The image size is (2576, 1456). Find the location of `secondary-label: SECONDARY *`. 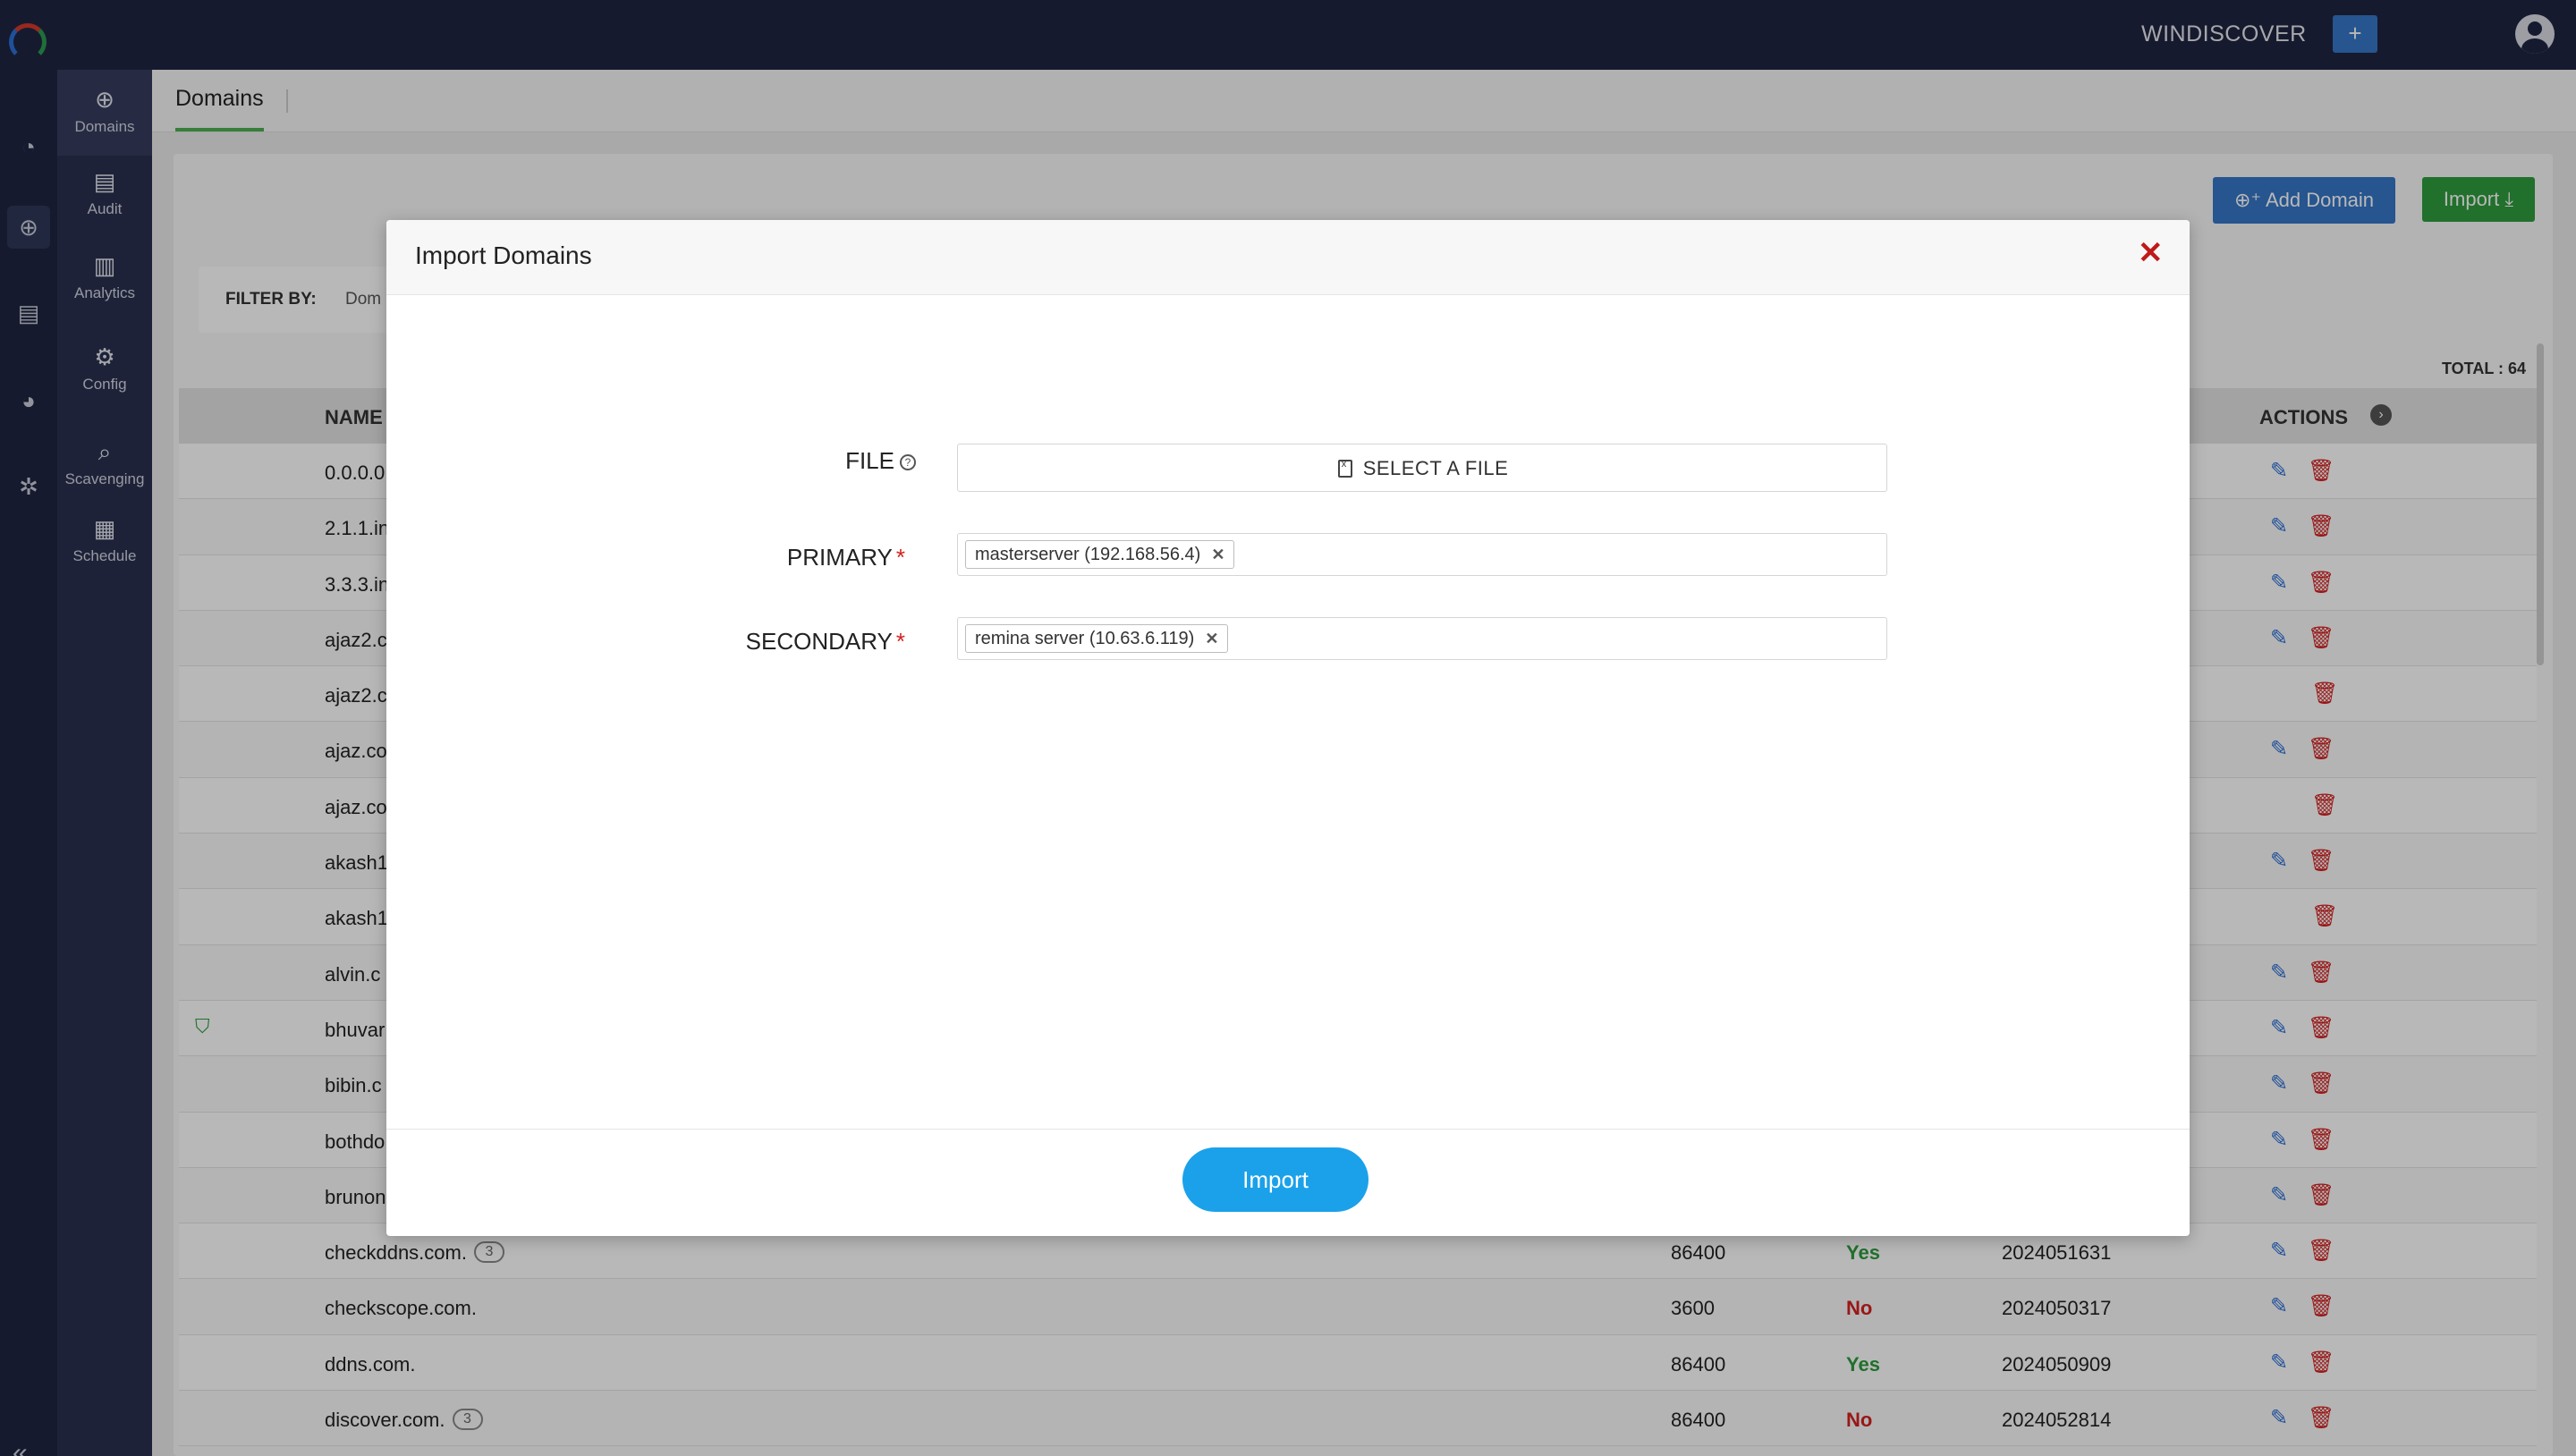

secondary-label: SECONDARY * is located at coordinates (771, 642).